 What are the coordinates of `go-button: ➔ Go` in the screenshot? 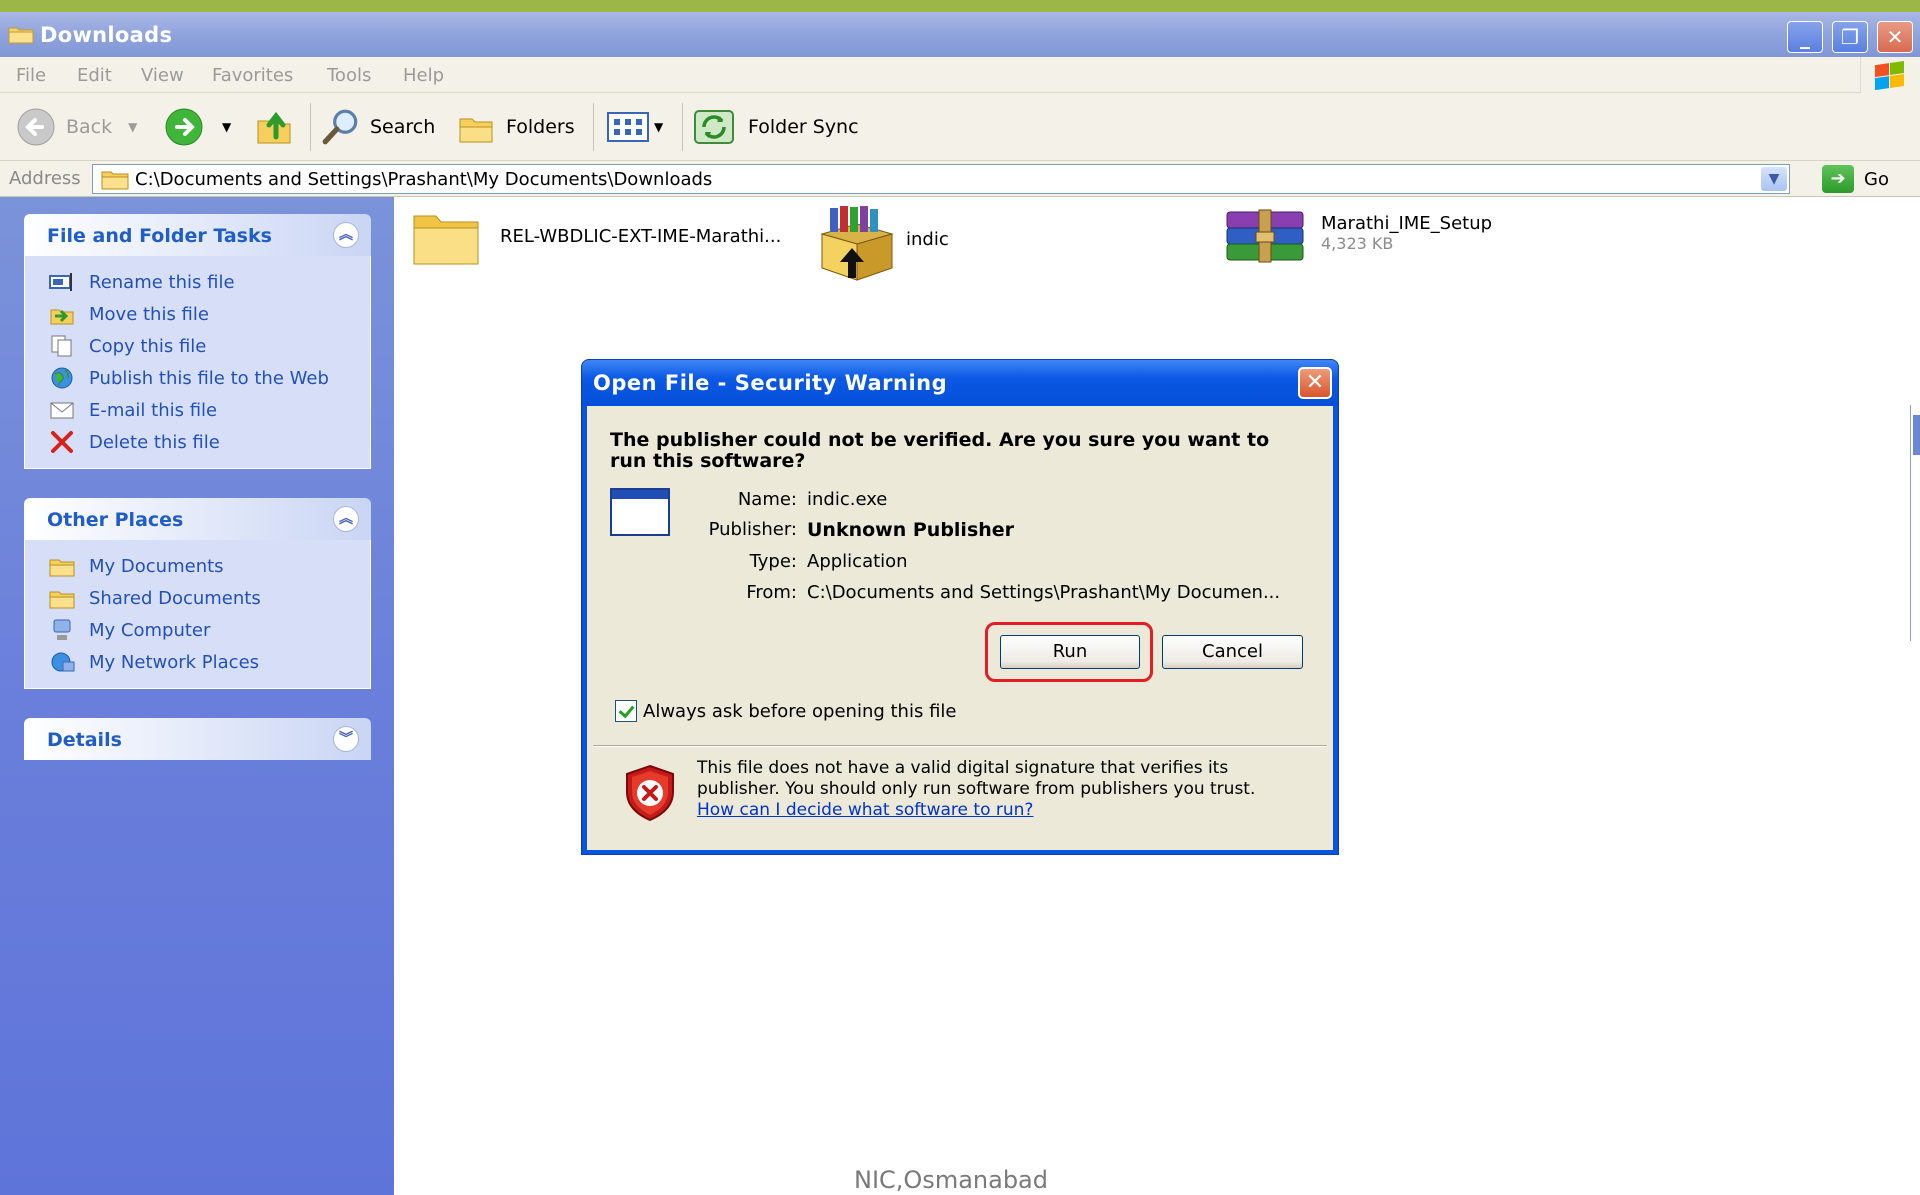 It's located at (1855, 179).